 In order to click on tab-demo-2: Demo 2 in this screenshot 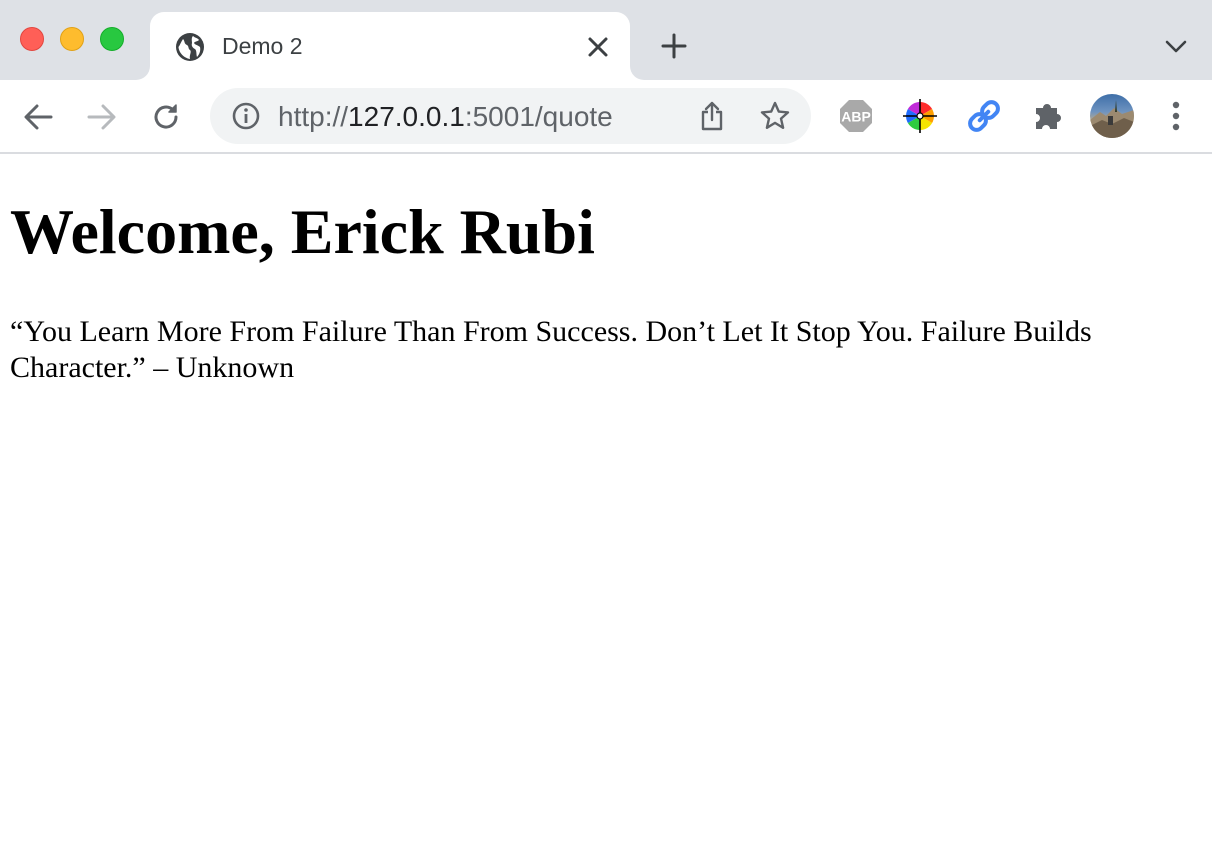, I will do `click(390, 46)`.